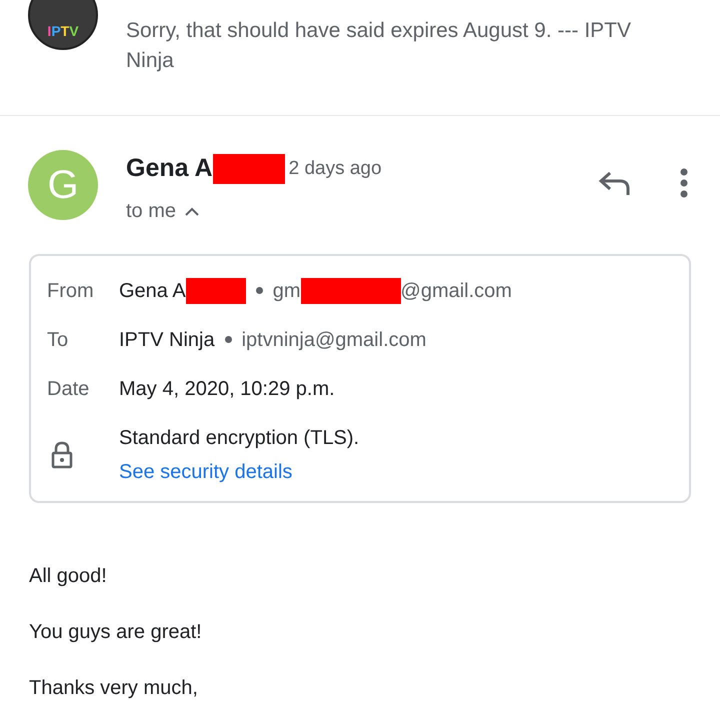  Describe the element at coordinates (63, 185) in the screenshot. I see `sender-avatar: G` at that location.